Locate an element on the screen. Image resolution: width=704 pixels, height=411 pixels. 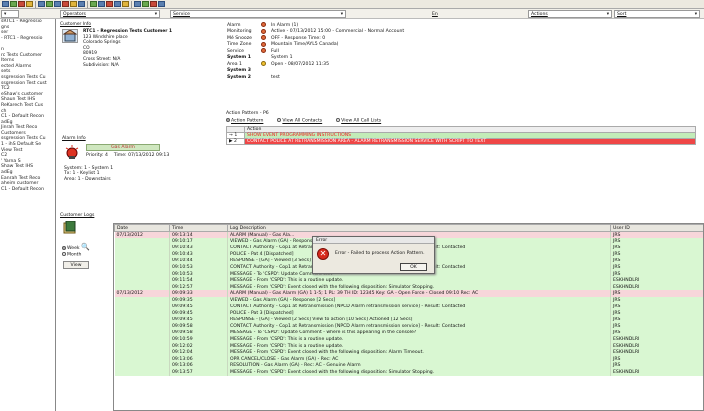
time-label: Time: is located at coordinates (120, 155).